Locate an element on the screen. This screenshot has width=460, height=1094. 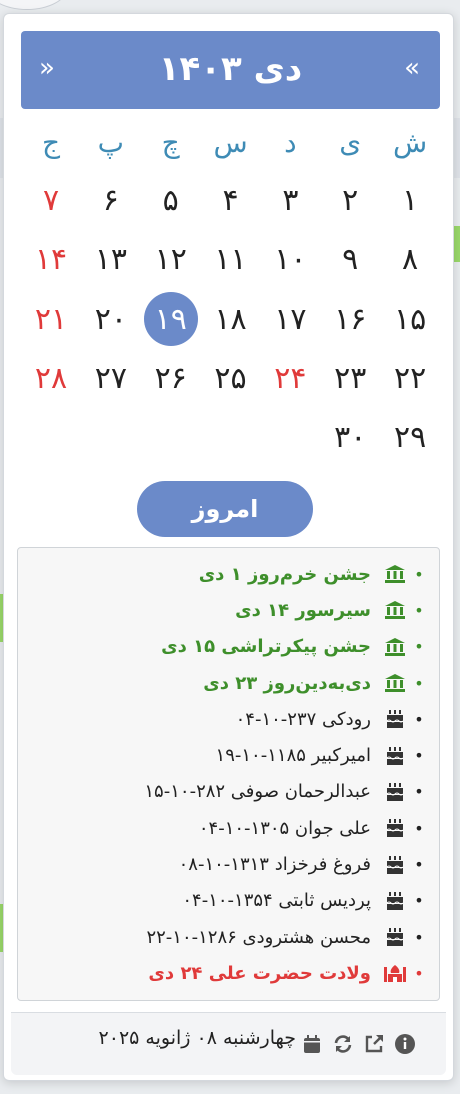
weekday-label: پ is located at coordinates (111, 142).